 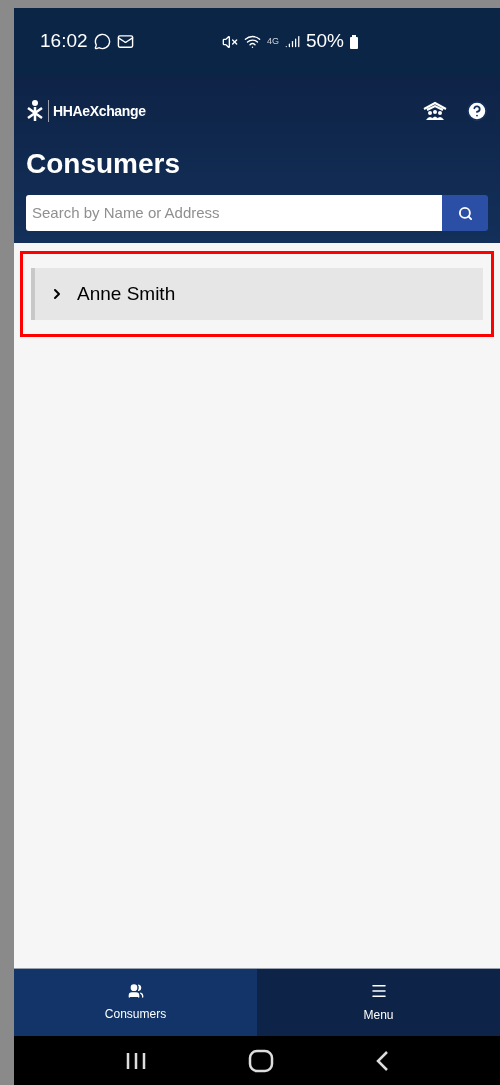 What do you see at coordinates (324, 41) in the screenshot?
I see `battery-level: 50%` at bounding box center [324, 41].